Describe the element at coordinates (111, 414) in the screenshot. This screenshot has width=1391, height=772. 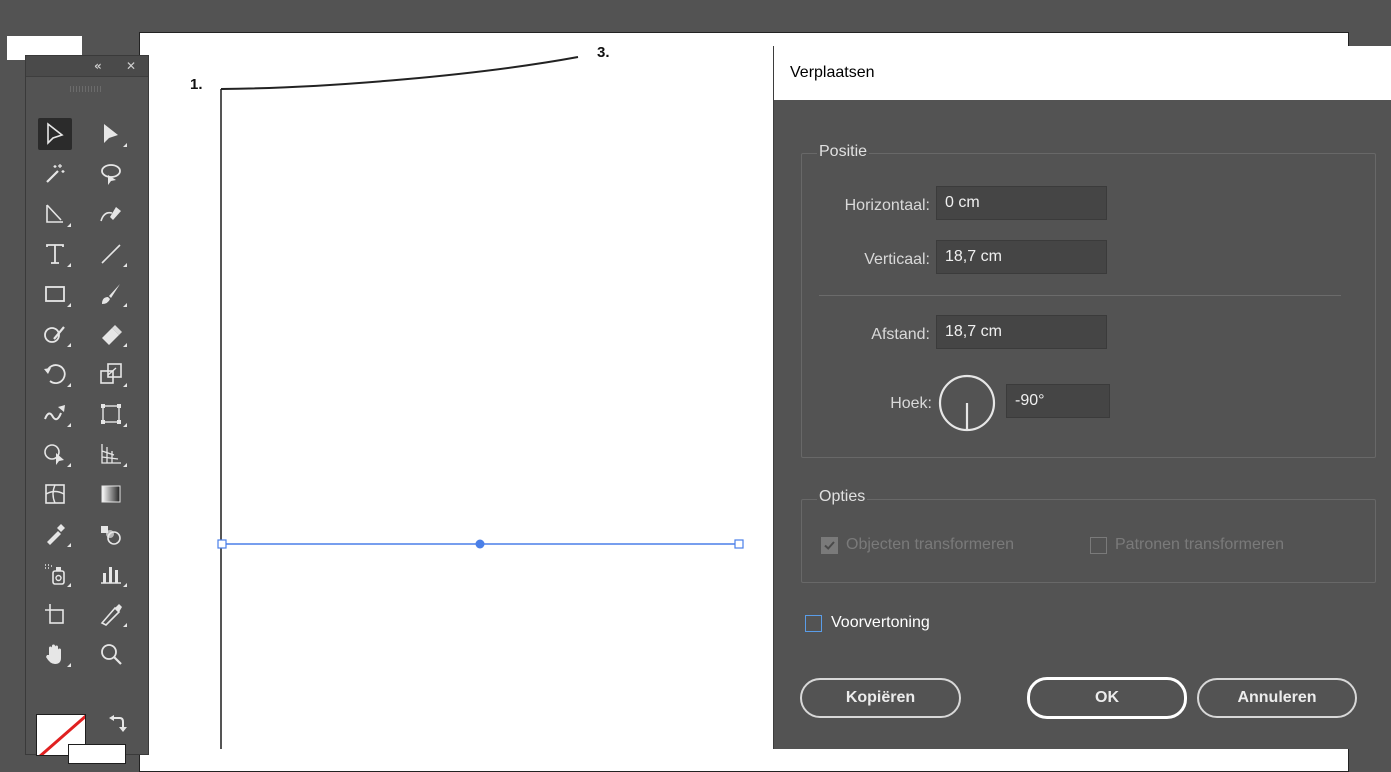
I see `free-transform-tool-icon` at that location.